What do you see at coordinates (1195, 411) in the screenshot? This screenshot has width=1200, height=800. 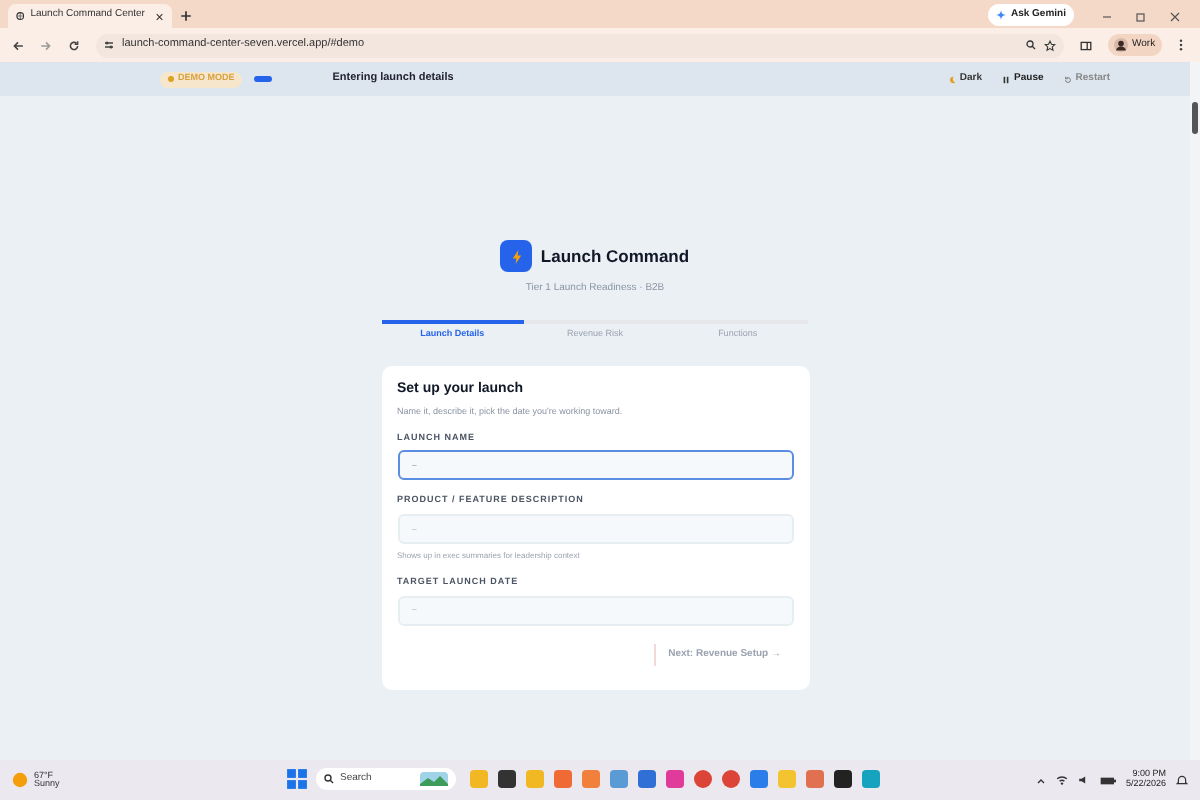 I see `scrollbar` at bounding box center [1195, 411].